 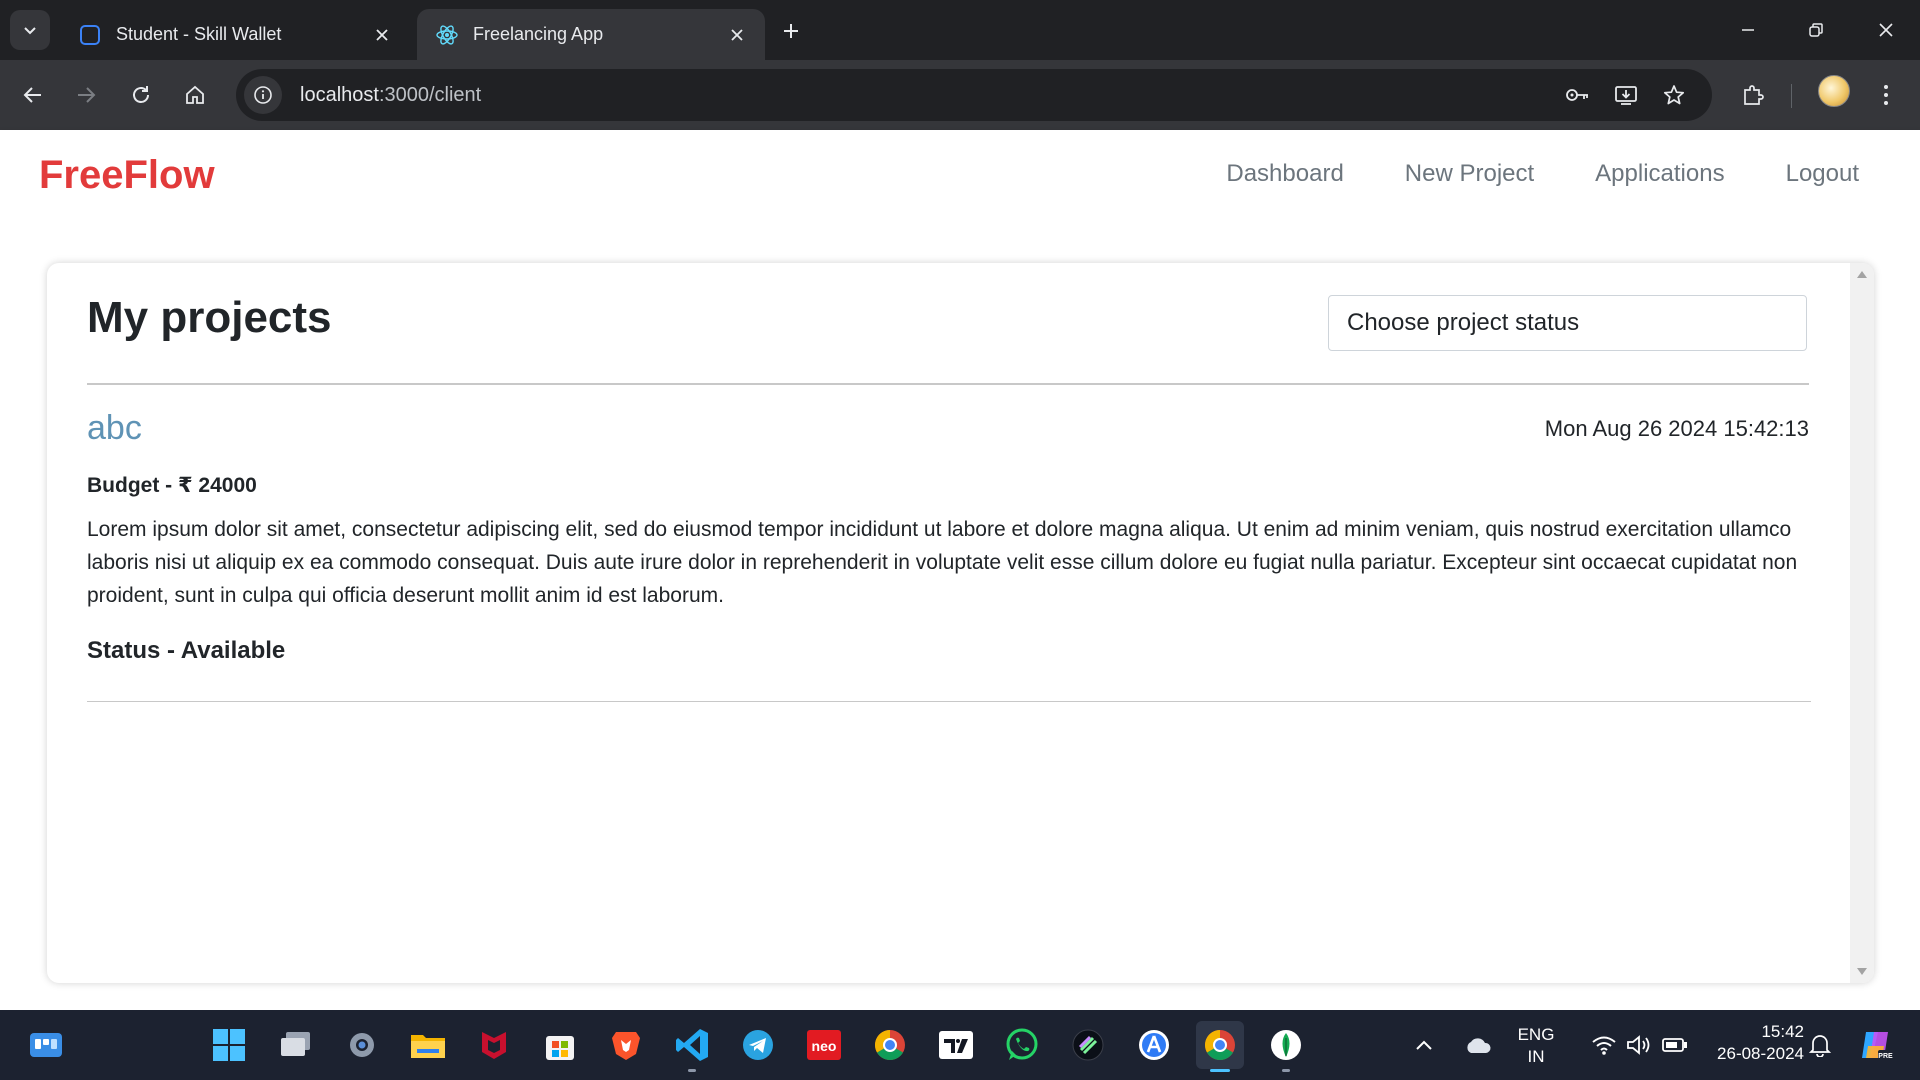 I want to click on mongodb-compass-app, so click(x=1286, y=1046).